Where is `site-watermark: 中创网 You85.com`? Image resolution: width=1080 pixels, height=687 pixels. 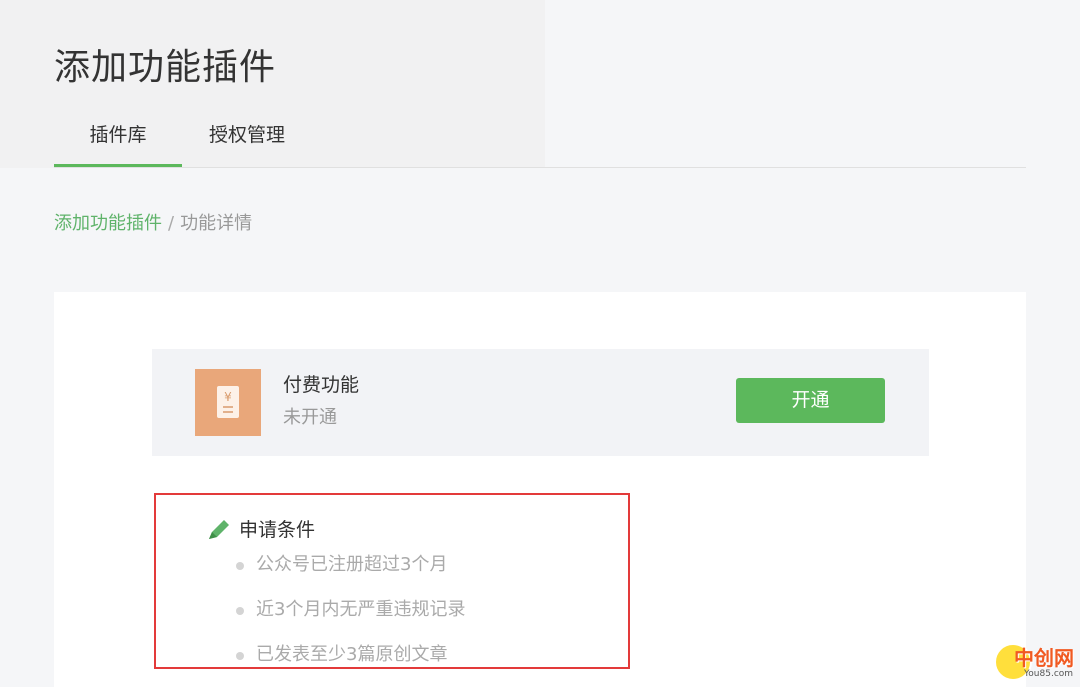 site-watermark: 中创网 You85.com is located at coordinates (1037, 663).